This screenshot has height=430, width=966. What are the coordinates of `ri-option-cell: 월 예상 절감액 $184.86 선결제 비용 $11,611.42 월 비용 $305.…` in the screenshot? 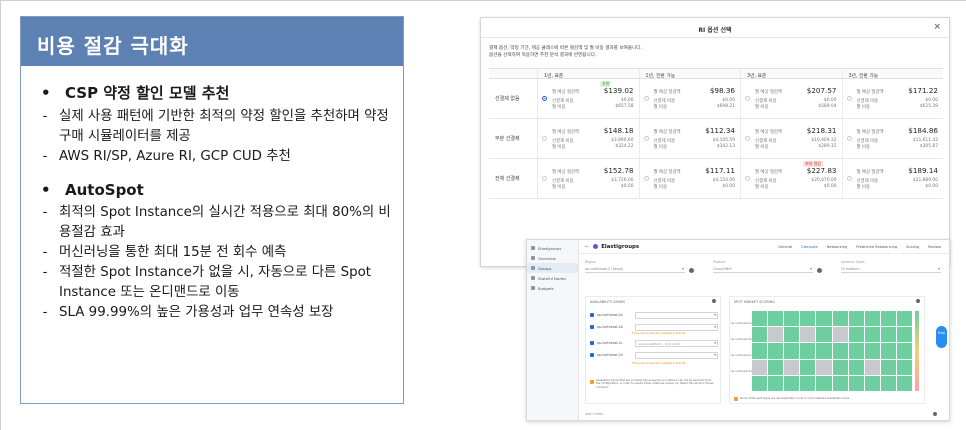 It's located at (892, 138).